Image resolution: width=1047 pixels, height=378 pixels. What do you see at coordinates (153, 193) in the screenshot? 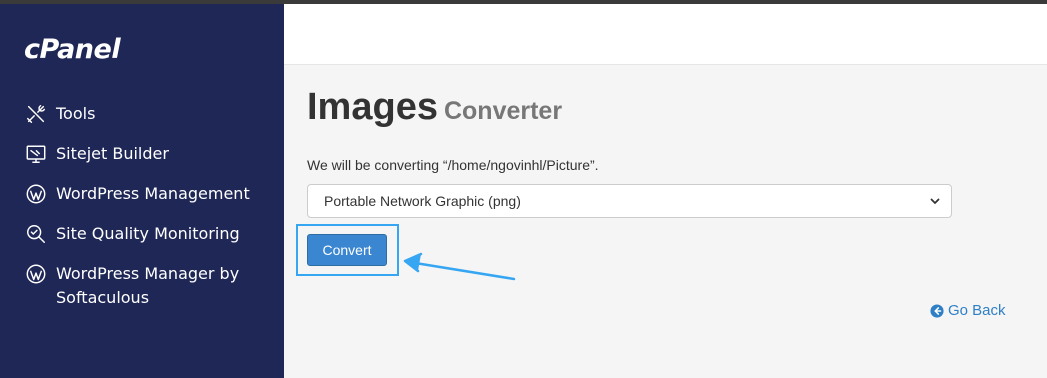
I see `sidebar-item-label: WordPress Management` at bounding box center [153, 193].